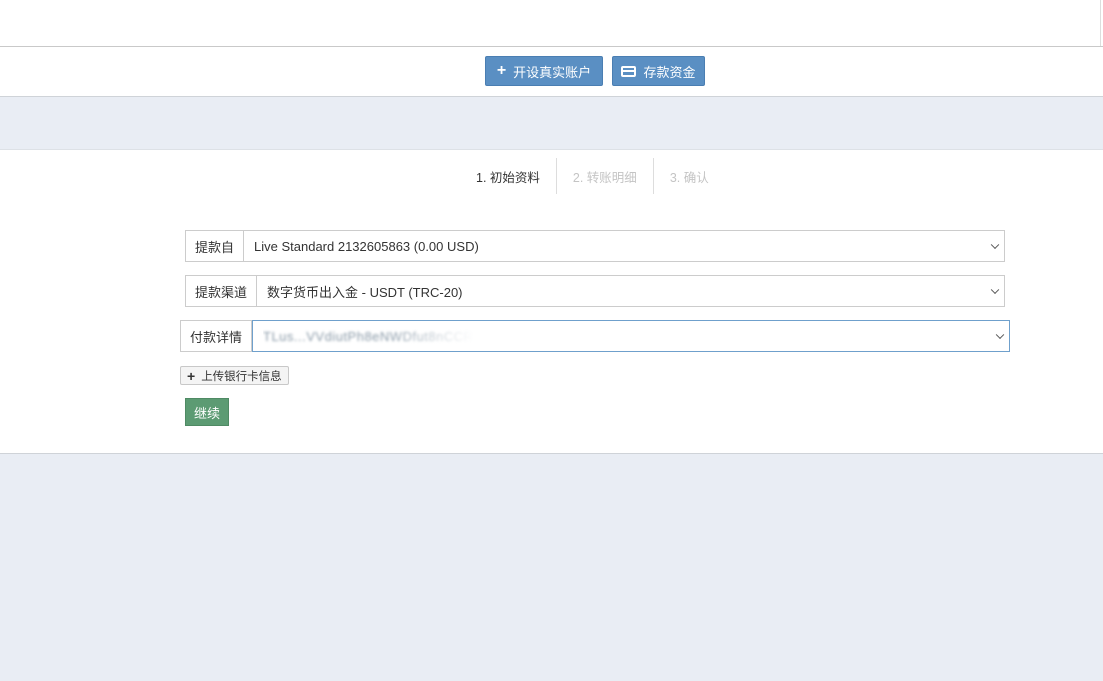 The width and height of the screenshot is (1103, 681). Describe the element at coordinates (365, 292) in the screenshot. I see `withdraw-channel-value: 数字货币出入金 - USDT (TRC-20)` at that location.